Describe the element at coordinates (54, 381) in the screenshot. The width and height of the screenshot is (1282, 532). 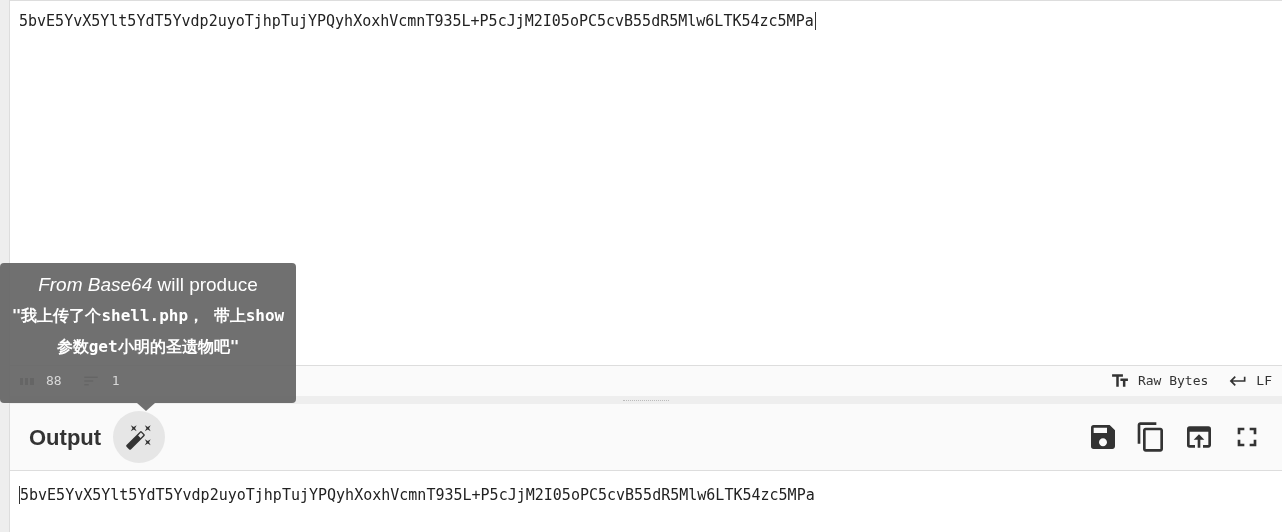
I see `length-count: 88` at that location.